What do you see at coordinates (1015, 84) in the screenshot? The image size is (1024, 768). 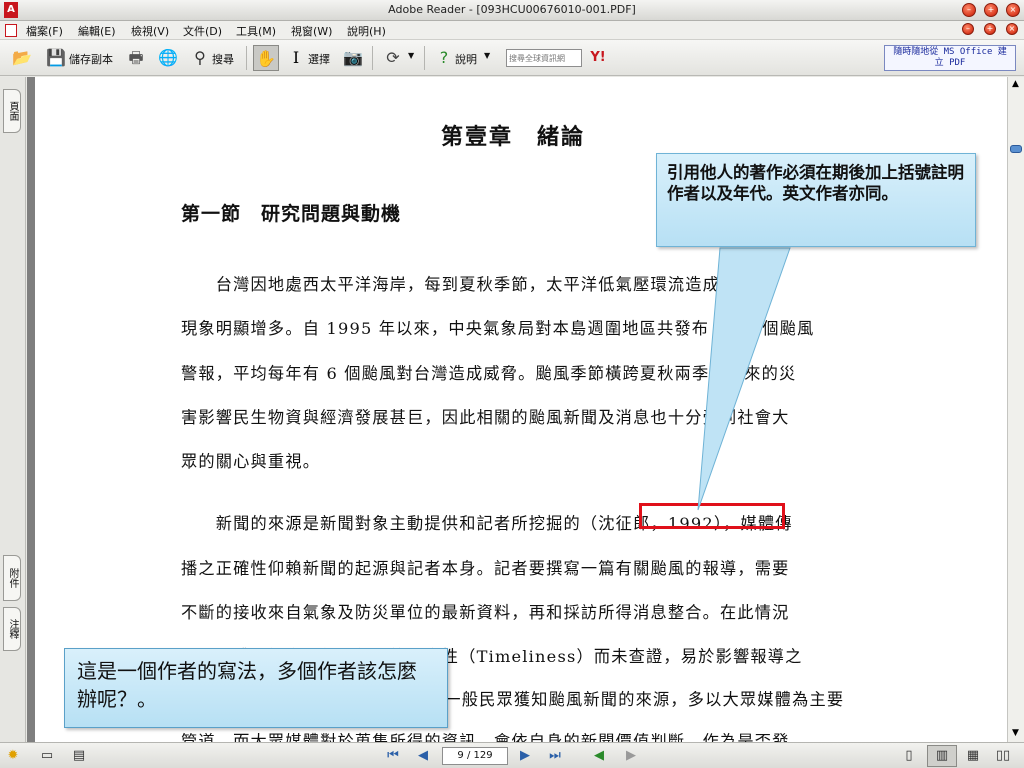 I see `scroll-up-arrow-icon: ▲` at bounding box center [1015, 84].